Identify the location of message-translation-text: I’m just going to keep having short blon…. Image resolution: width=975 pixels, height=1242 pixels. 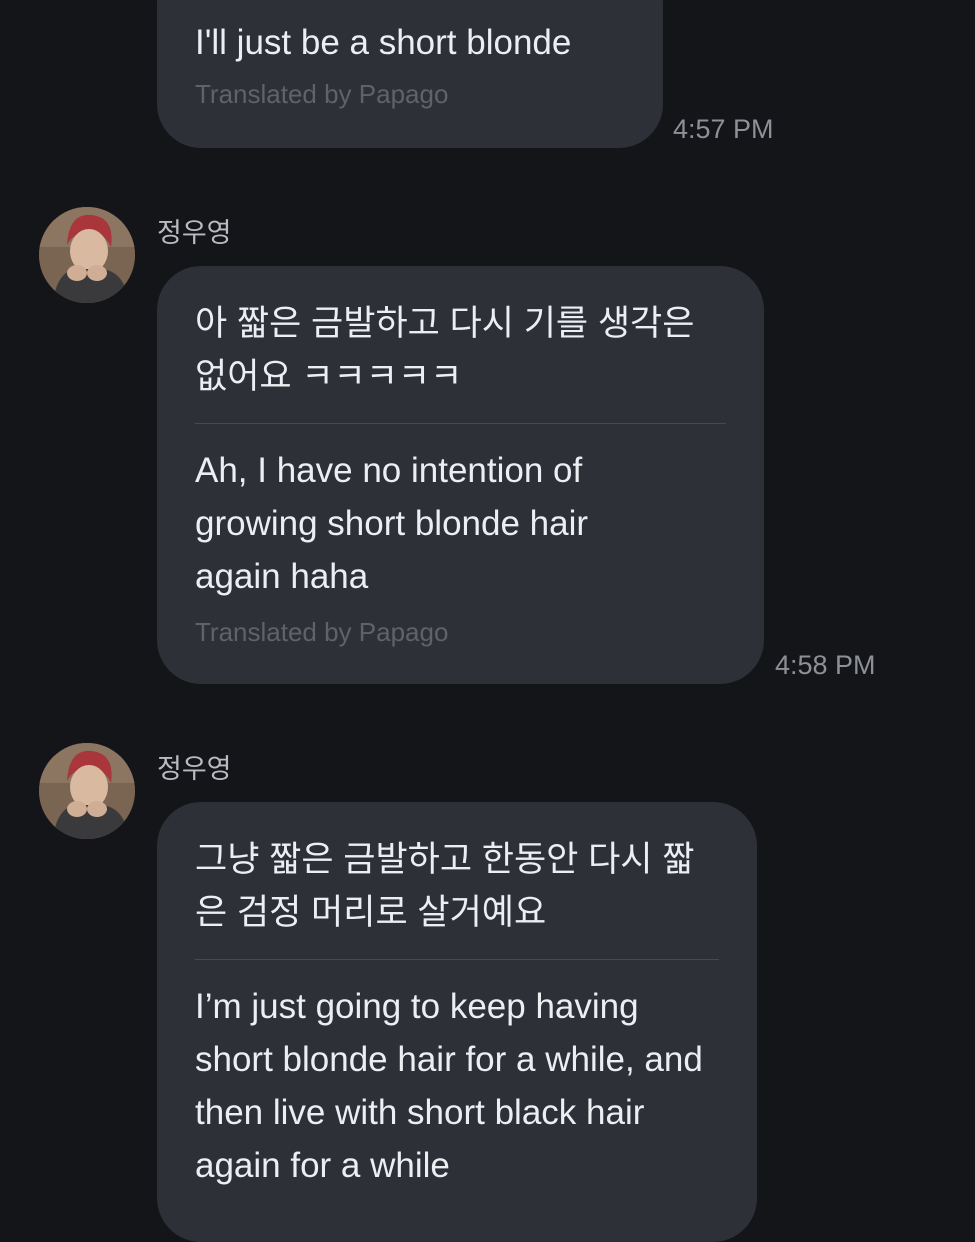
(449, 1086).